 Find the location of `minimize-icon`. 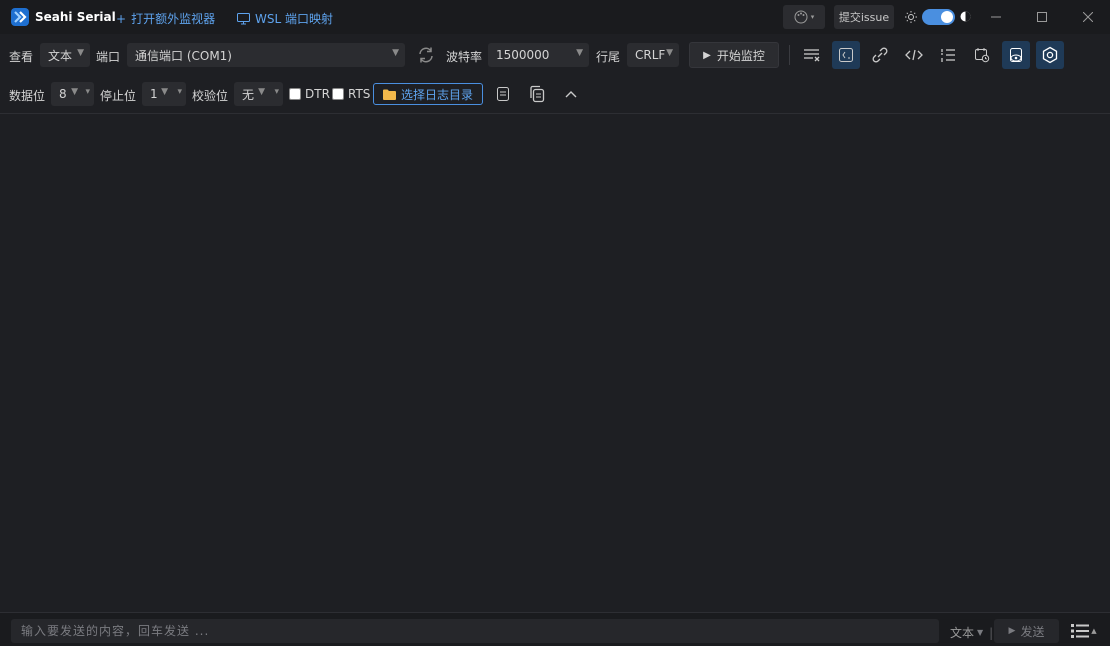

minimize-icon is located at coordinates (996, 17).